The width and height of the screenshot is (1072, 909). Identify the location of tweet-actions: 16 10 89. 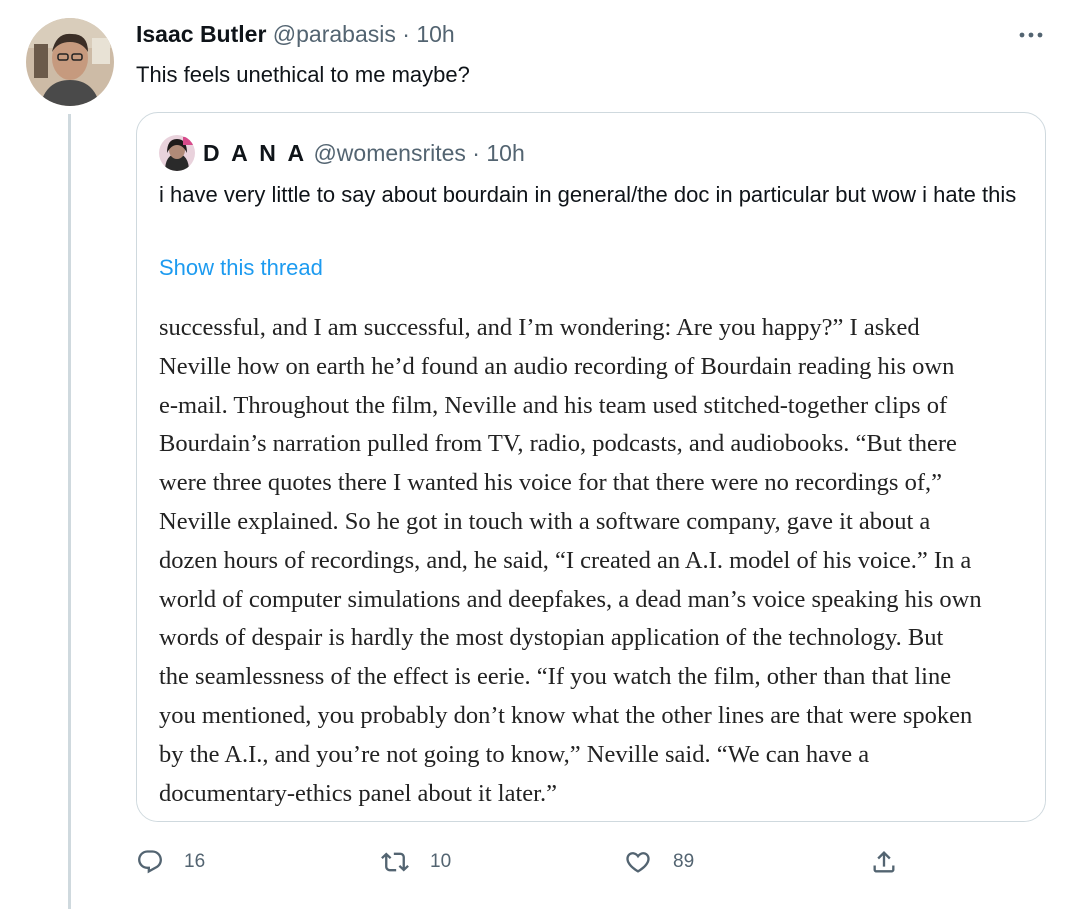
(526, 864).